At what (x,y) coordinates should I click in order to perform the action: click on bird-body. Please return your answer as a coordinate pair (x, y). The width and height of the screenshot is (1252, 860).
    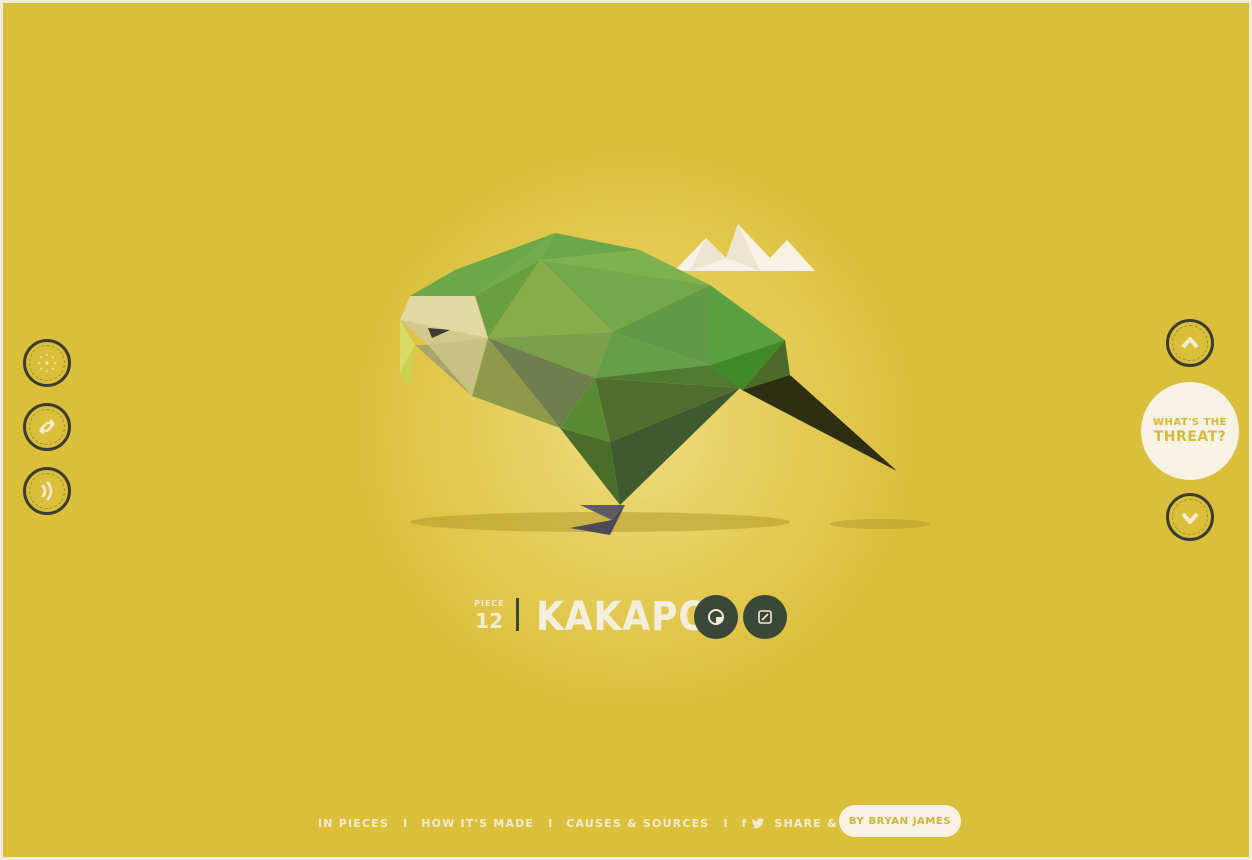
    Looking at the image, I should click on (653, 369).